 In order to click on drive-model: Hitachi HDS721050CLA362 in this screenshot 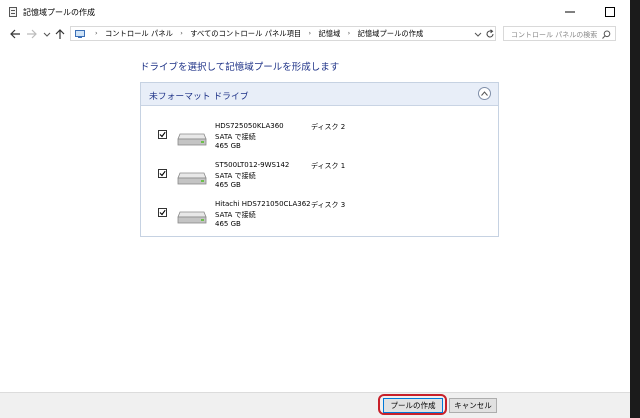, I will do `click(263, 204)`.